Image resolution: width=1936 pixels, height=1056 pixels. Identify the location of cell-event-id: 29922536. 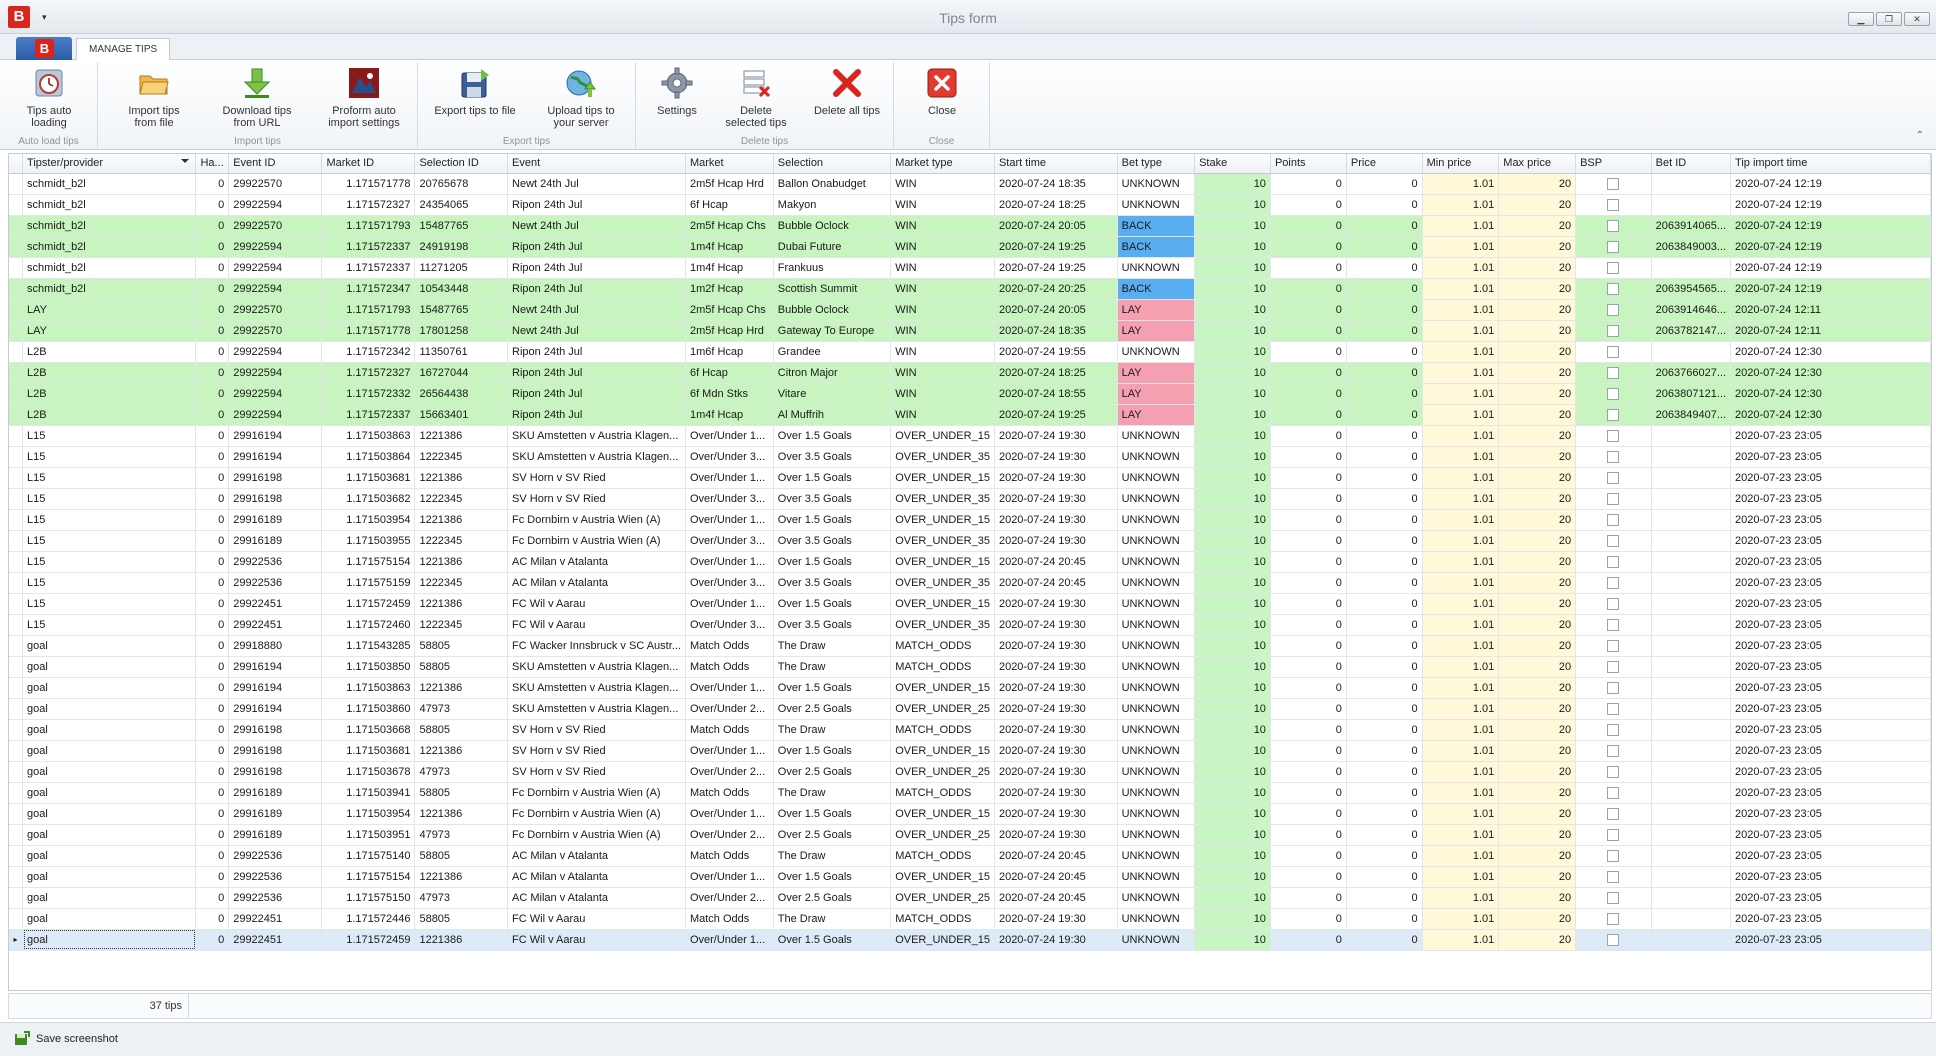
(275, 877).